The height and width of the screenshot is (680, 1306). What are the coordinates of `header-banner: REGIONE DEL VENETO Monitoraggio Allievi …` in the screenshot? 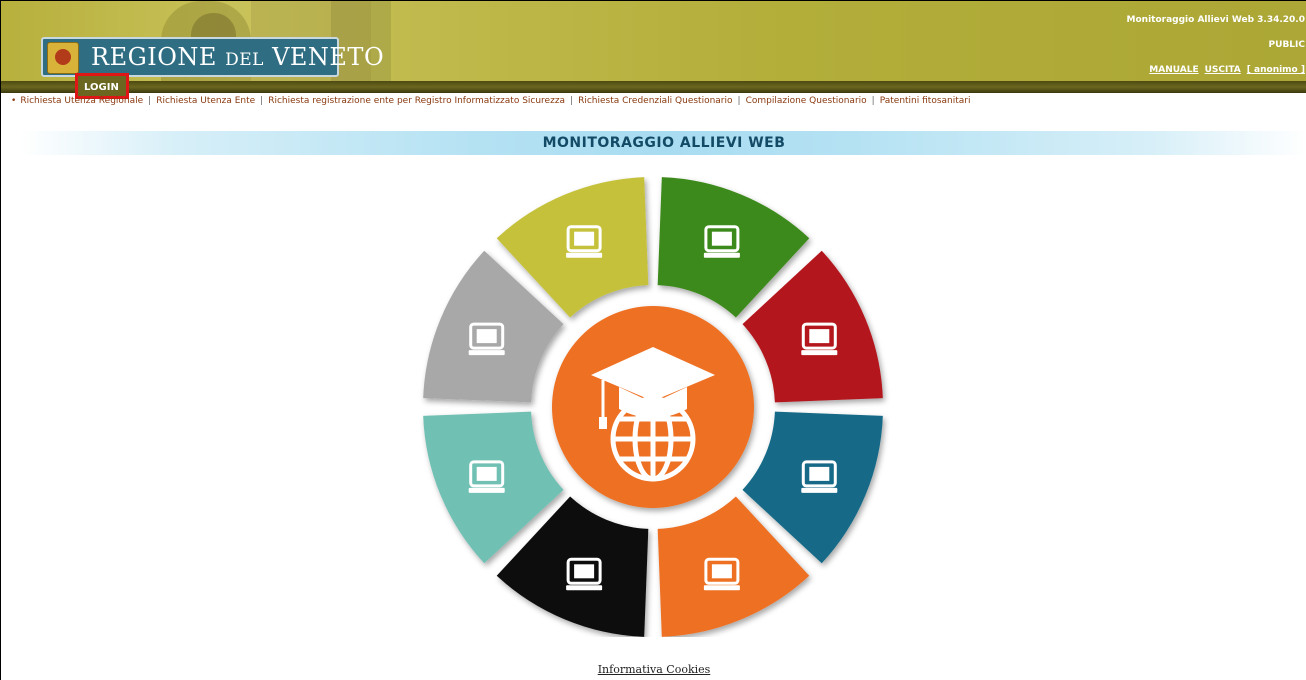 It's located at (653, 41).